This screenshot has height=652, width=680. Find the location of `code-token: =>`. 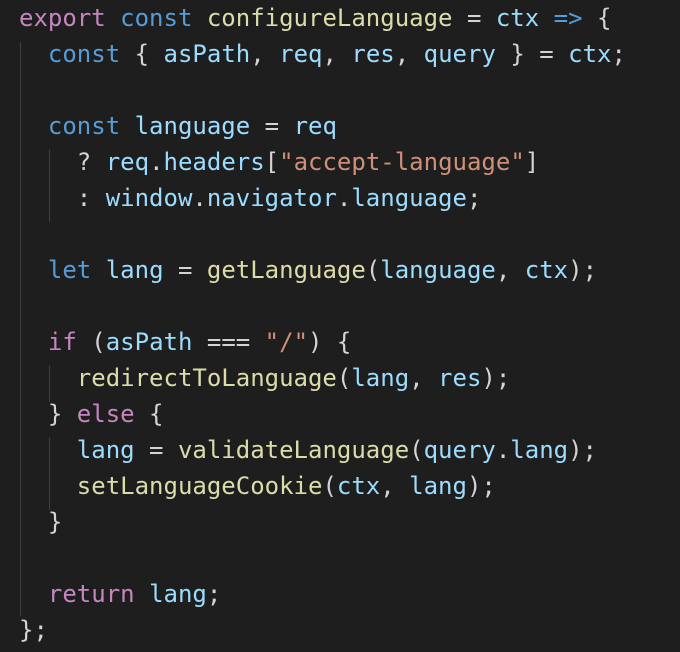

code-token: => is located at coordinates (568, 18).